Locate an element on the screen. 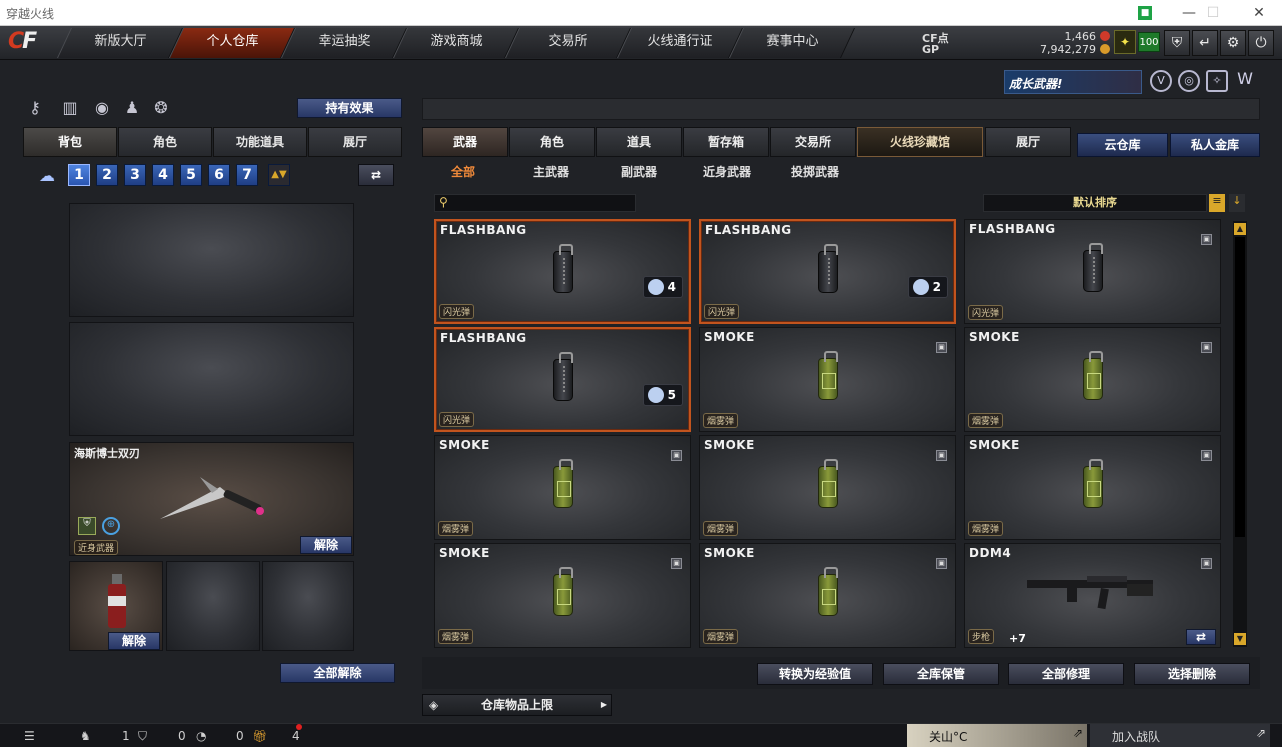 This screenshot has height=747, width=1282. guild-icon: ⛉ is located at coordinates (142, 736).